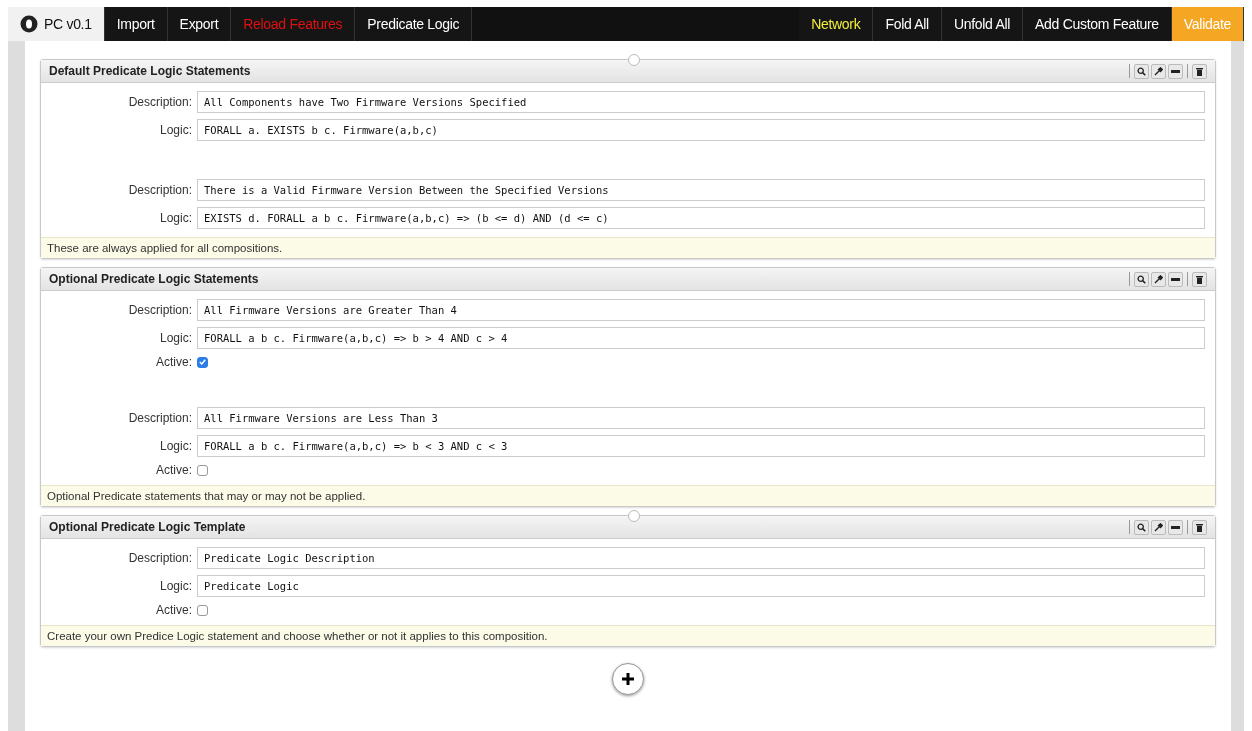 This screenshot has height=731, width=1252. I want to click on menu-item: Predicate Logic, so click(414, 24).